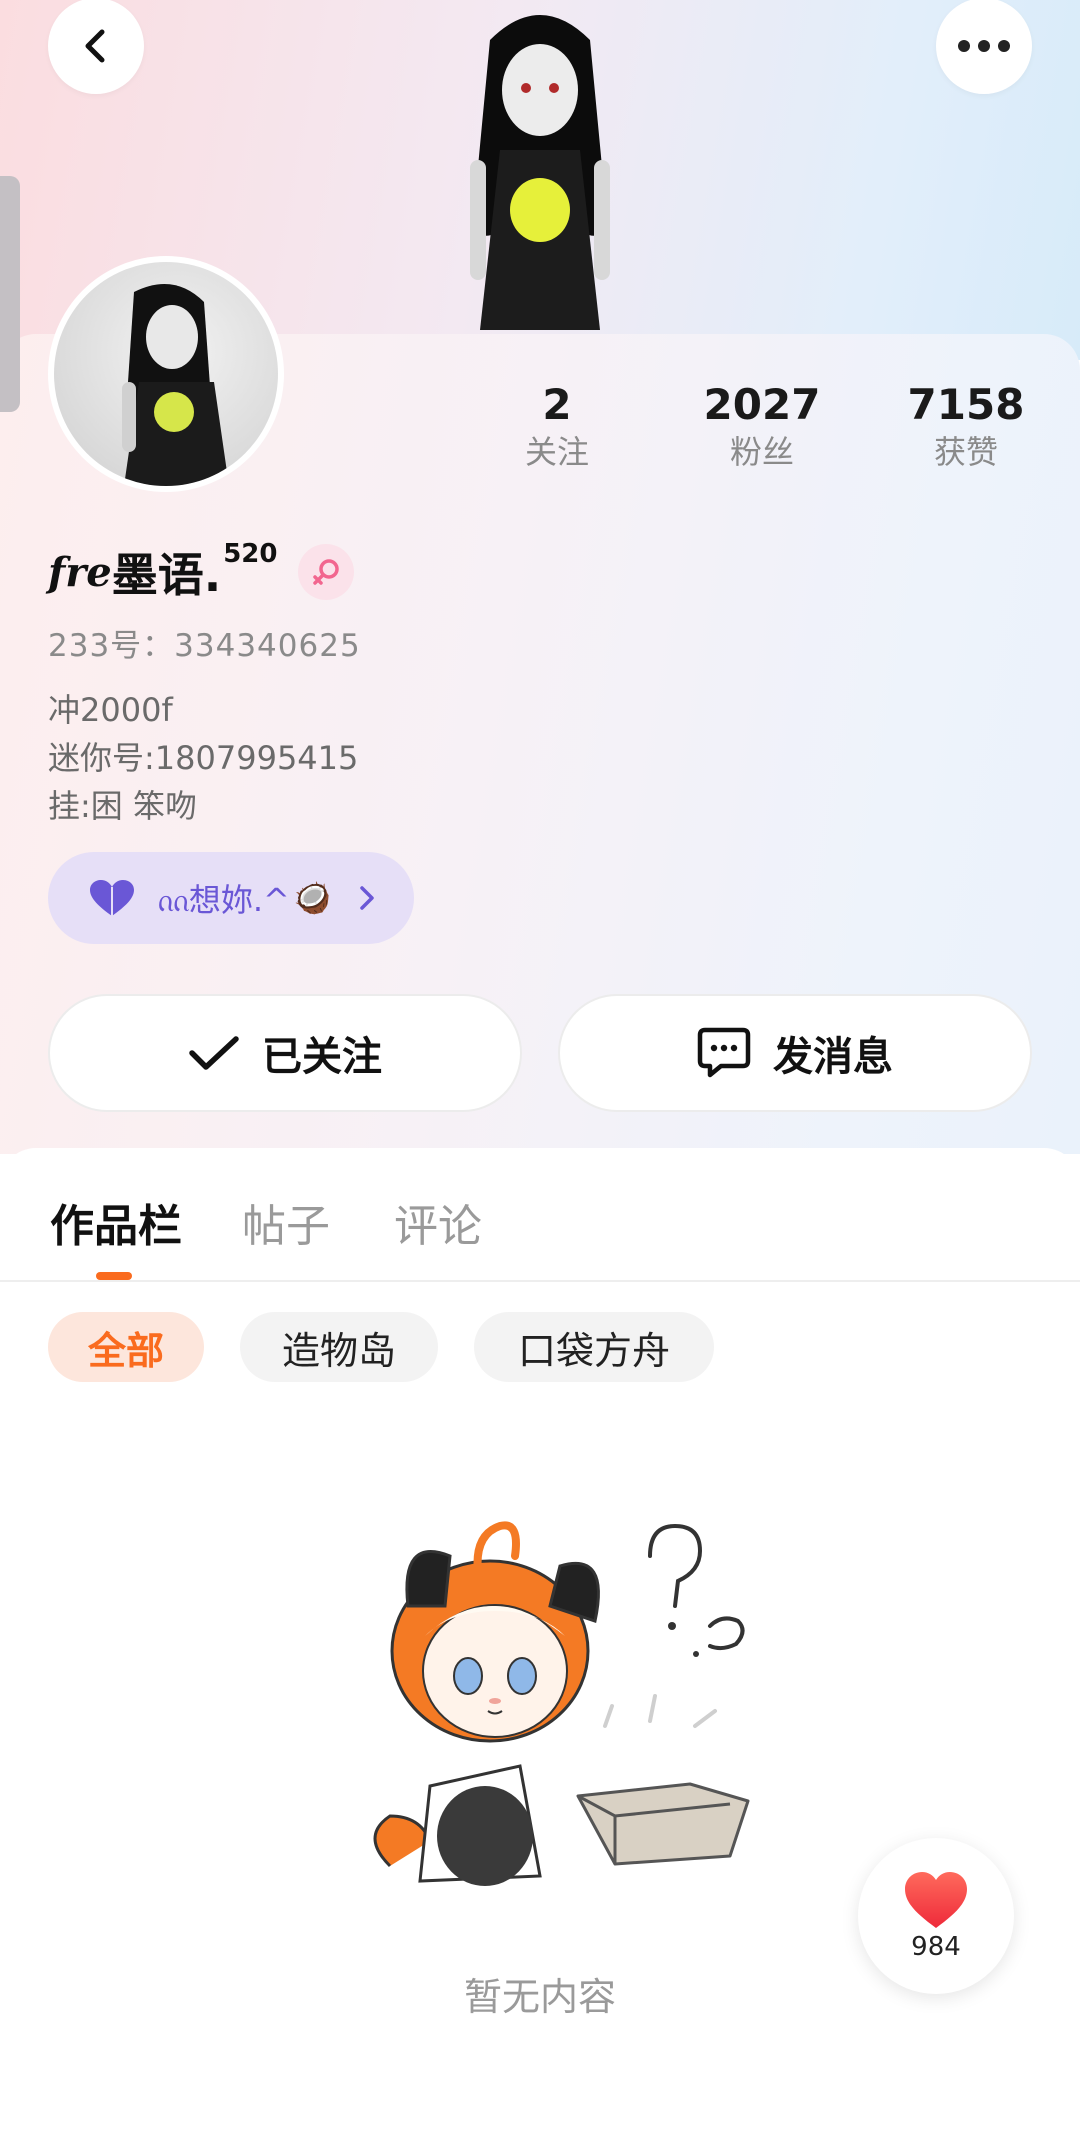  I want to click on fan-badge-pill: ᦶ想妳.^ 🥥, so click(231, 898).